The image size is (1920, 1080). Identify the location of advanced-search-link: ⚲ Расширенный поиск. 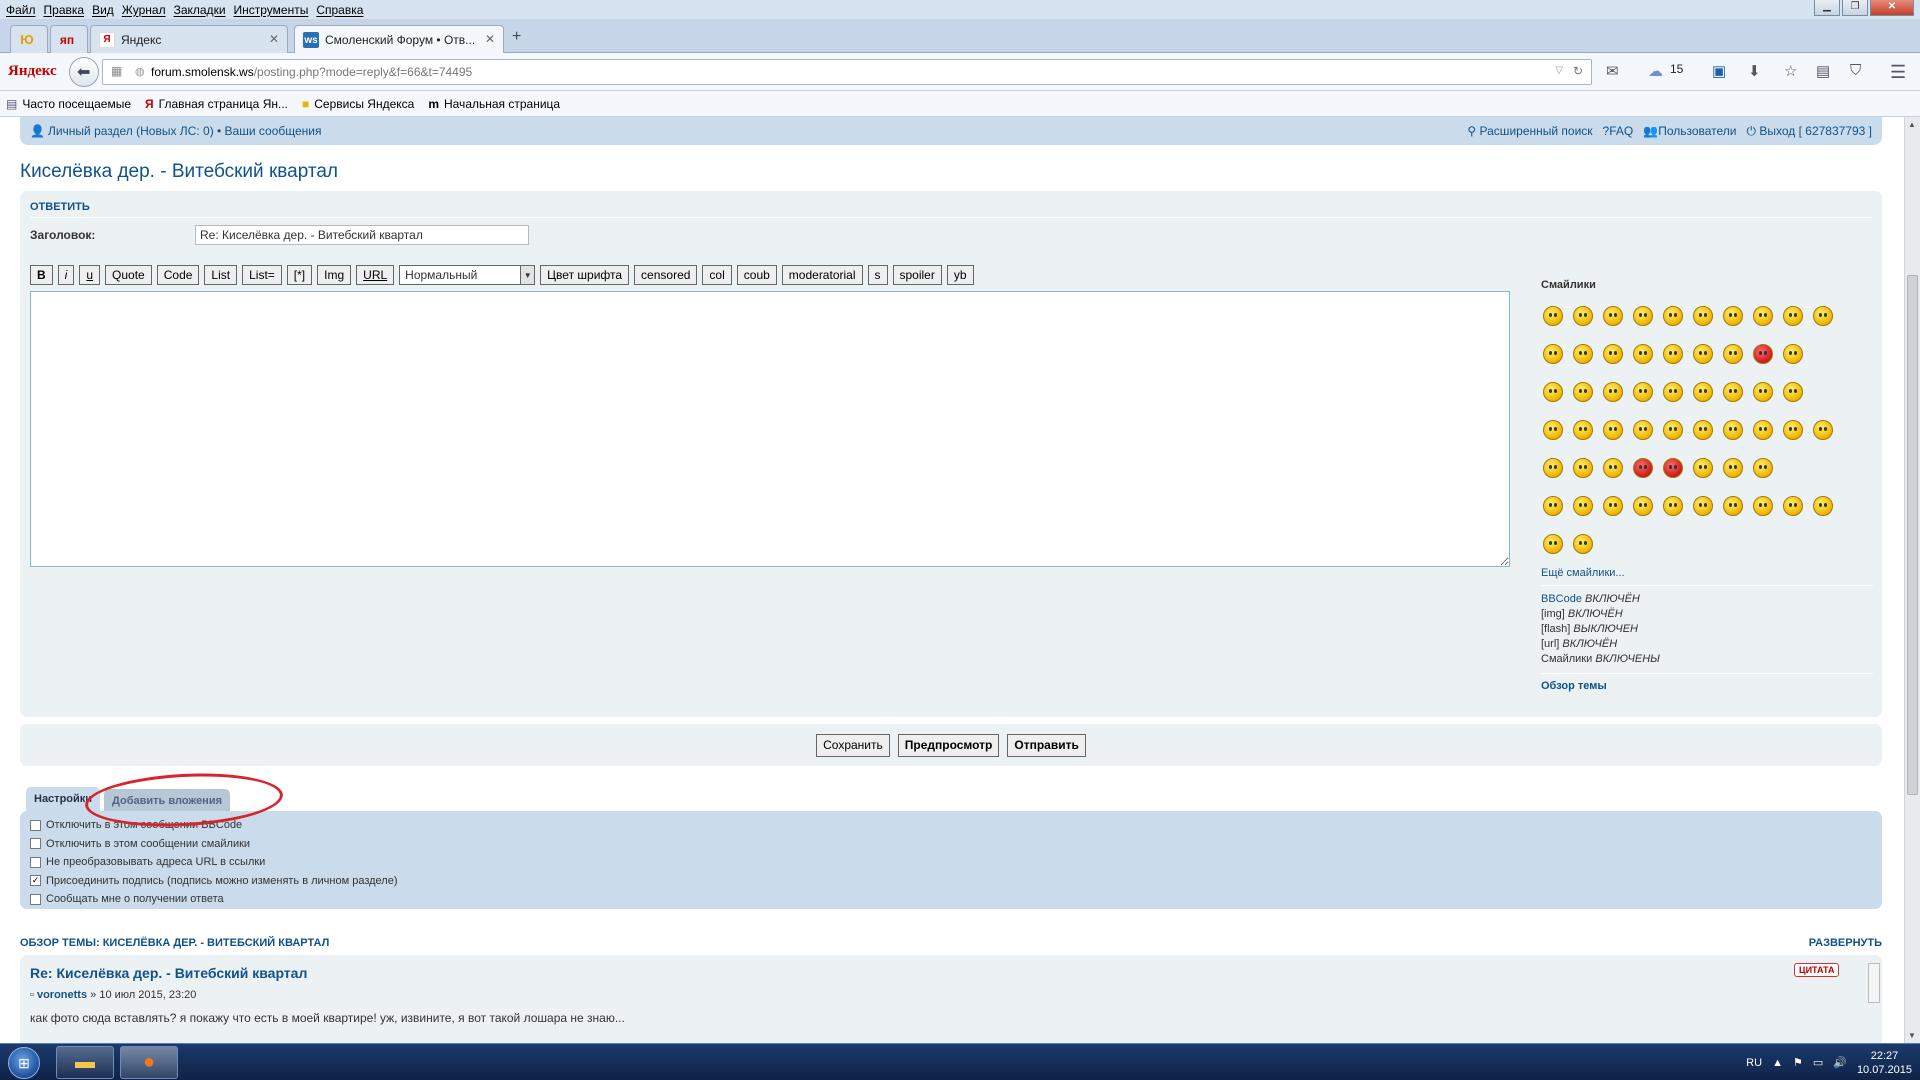
(1529, 131).